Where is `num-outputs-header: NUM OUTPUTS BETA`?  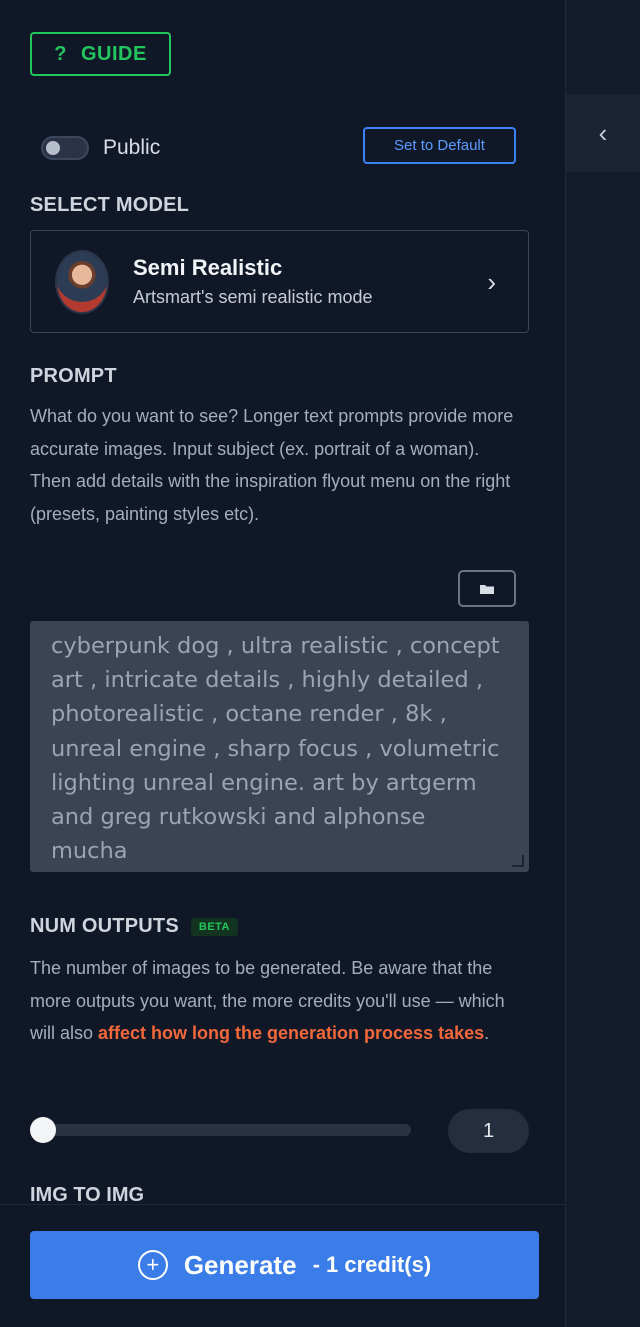
num-outputs-header: NUM OUTPUTS BETA is located at coordinates (134, 926).